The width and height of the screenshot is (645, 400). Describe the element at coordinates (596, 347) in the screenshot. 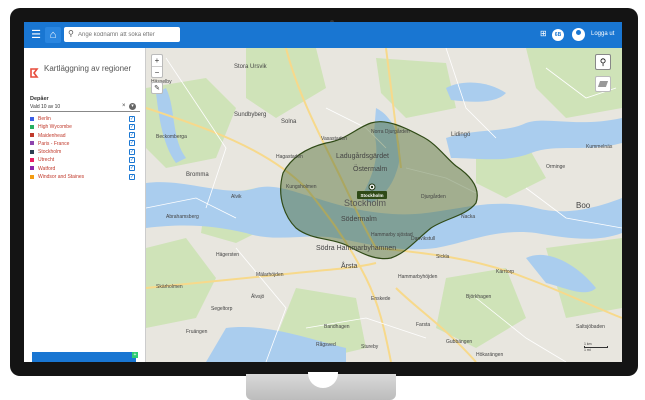

I see `map-scale: 1 km 1 mi` at that location.